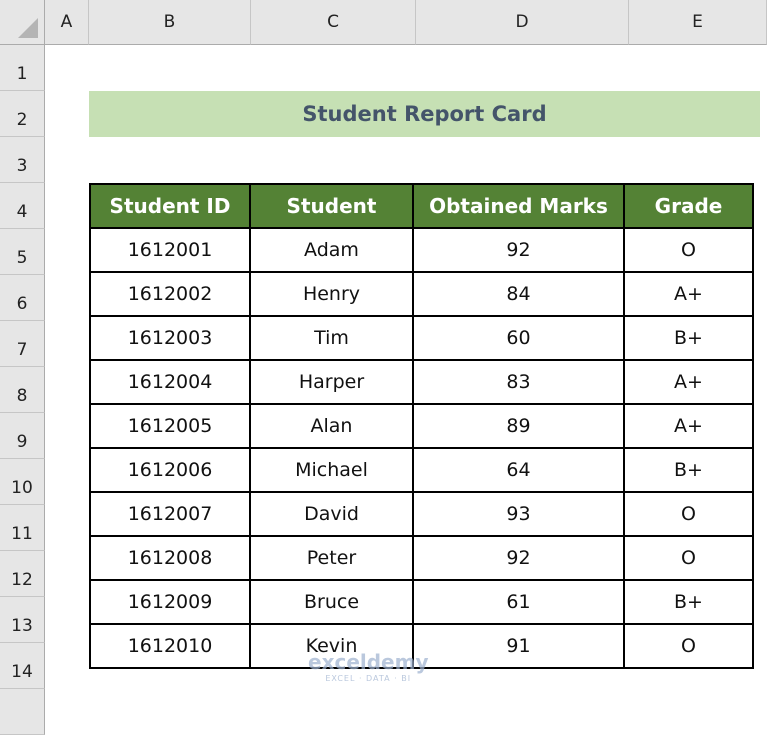 This screenshot has height=735, width=767. What do you see at coordinates (522, 22) in the screenshot?
I see `column-header-d: D` at bounding box center [522, 22].